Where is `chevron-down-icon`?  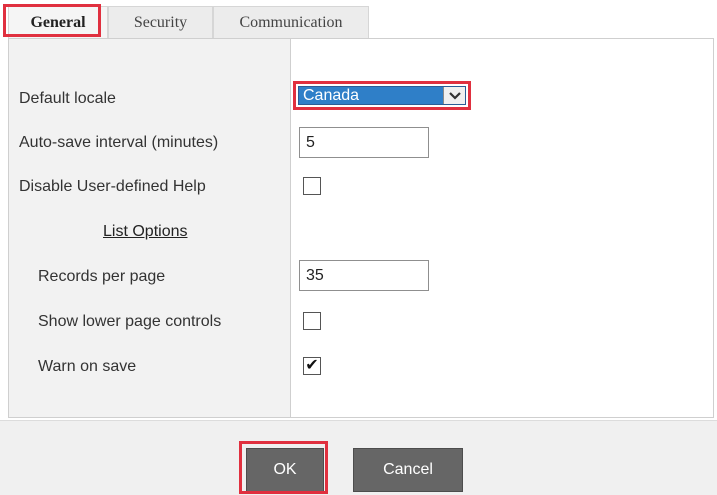
chevron-down-icon is located at coordinates (454, 95).